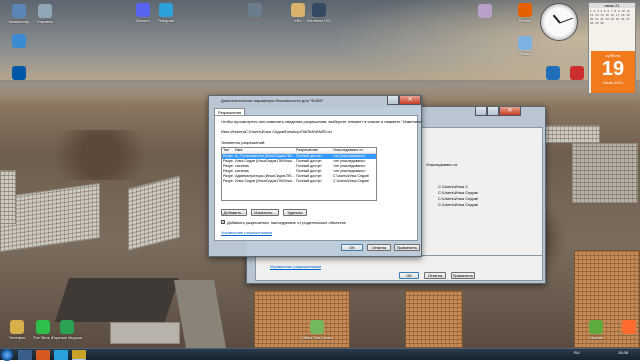  I want to click on calendar-month-year: Июнь 2021, so click(613, 82).